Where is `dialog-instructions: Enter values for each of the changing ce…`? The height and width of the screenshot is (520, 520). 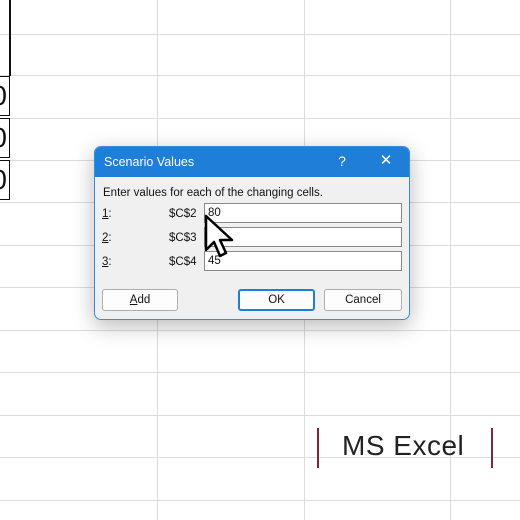
dialog-instructions: Enter values for each of the changing ce… is located at coordinates (213, 193).